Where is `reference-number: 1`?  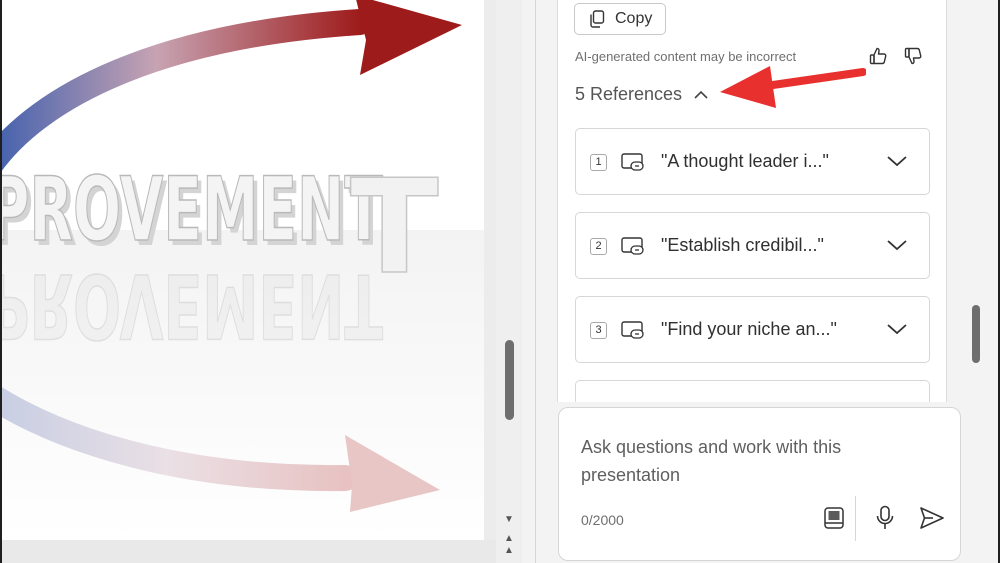 reference-number: 1 is located at coordinates (598, 162).